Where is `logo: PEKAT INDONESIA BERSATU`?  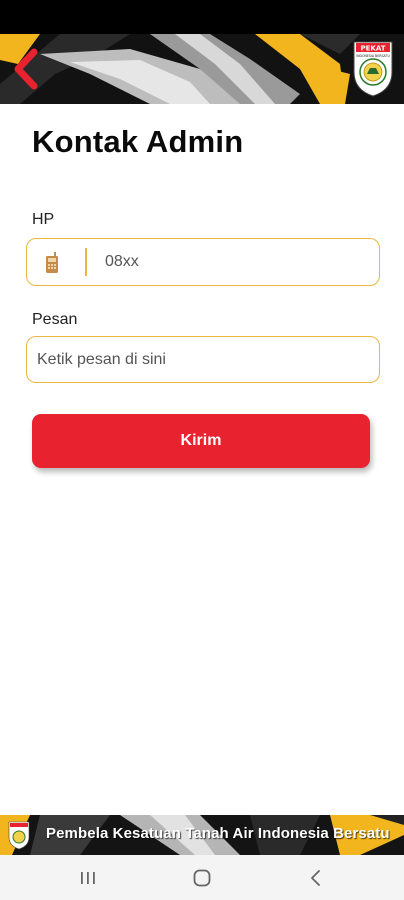
logo: PEKAT INDONESIA BERSATU is located at coordinates (373, 69).